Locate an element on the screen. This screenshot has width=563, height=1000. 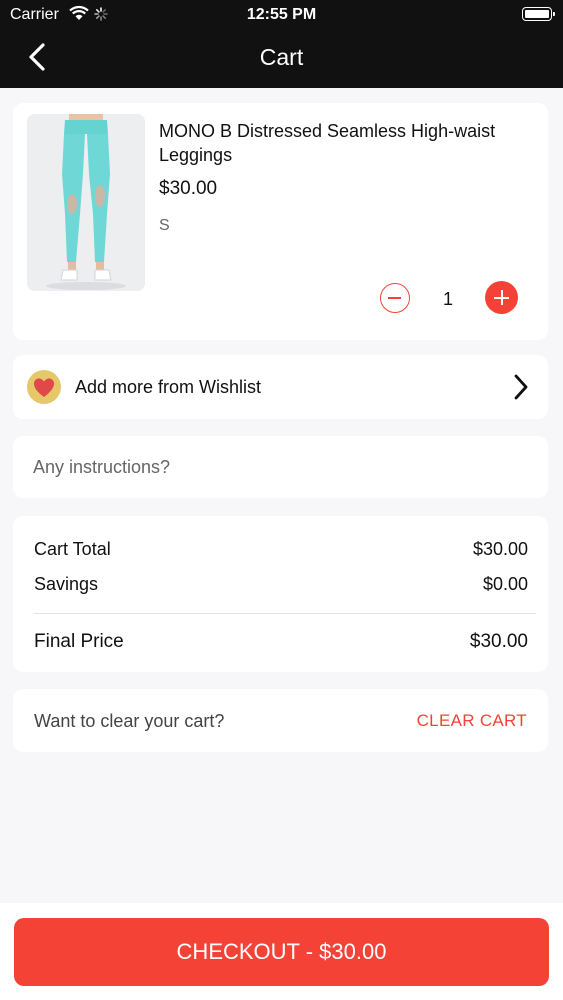
status-bar: Carrier 12:55 PM is located at coordinates (281, 15).